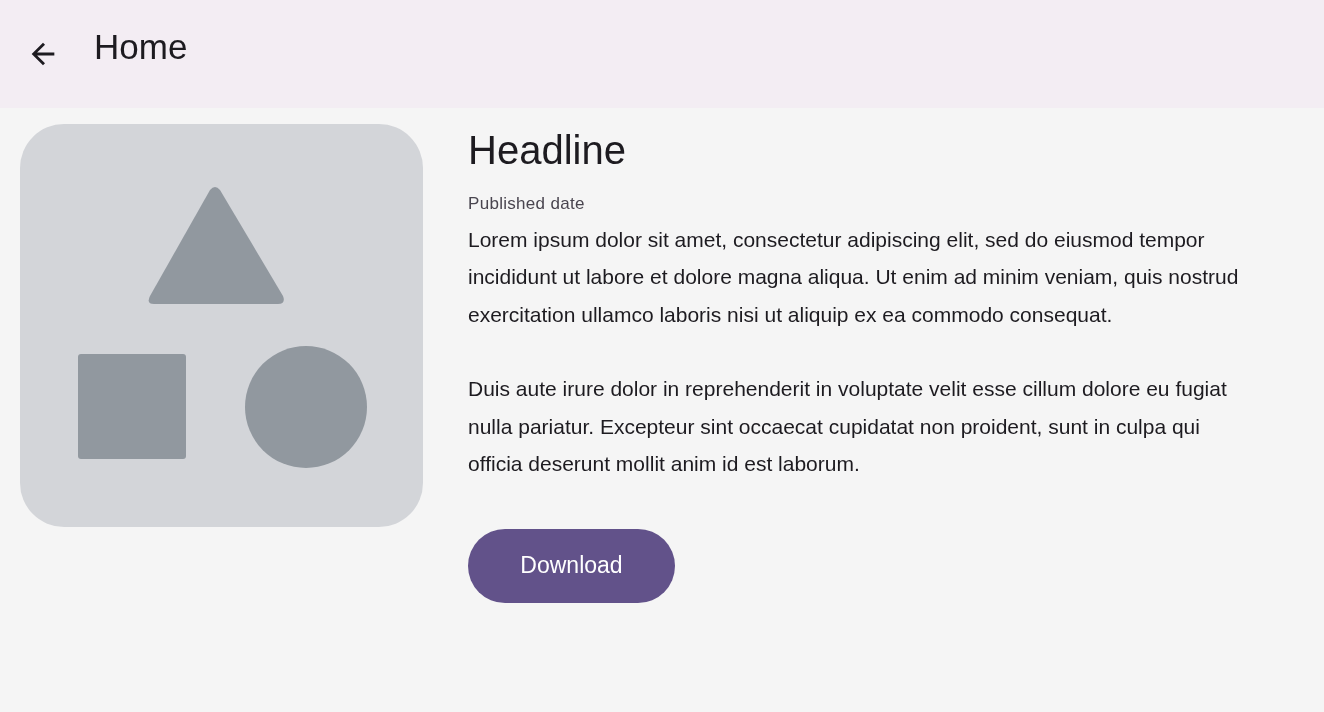  Describe the element at coordinates (527, 204) in the screenshot. I see `published-date: Published date` at that location.